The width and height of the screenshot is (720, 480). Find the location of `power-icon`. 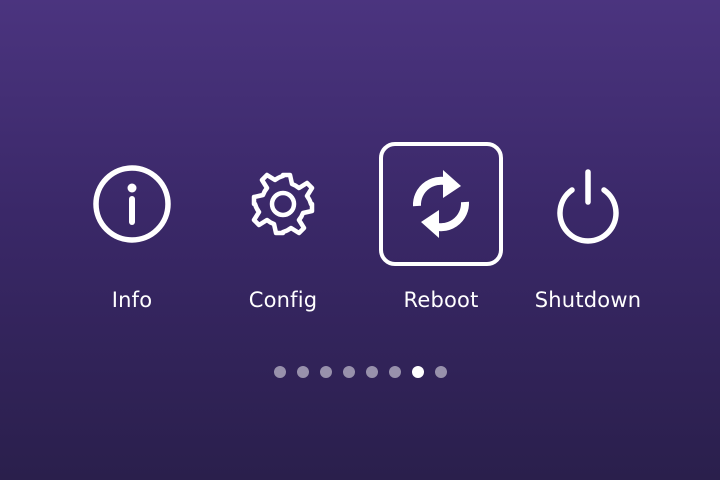

power-icon is located at coordinates (588, 206).